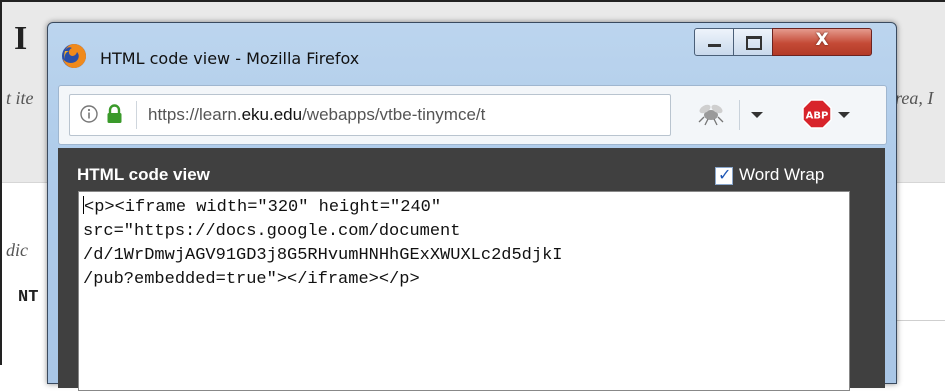 The width and height of the screenshot is (945, 391). What do you see at coordinates (21, 38) in the screenshot?
I see `background-heading: I` at bounding box center [21, 38].